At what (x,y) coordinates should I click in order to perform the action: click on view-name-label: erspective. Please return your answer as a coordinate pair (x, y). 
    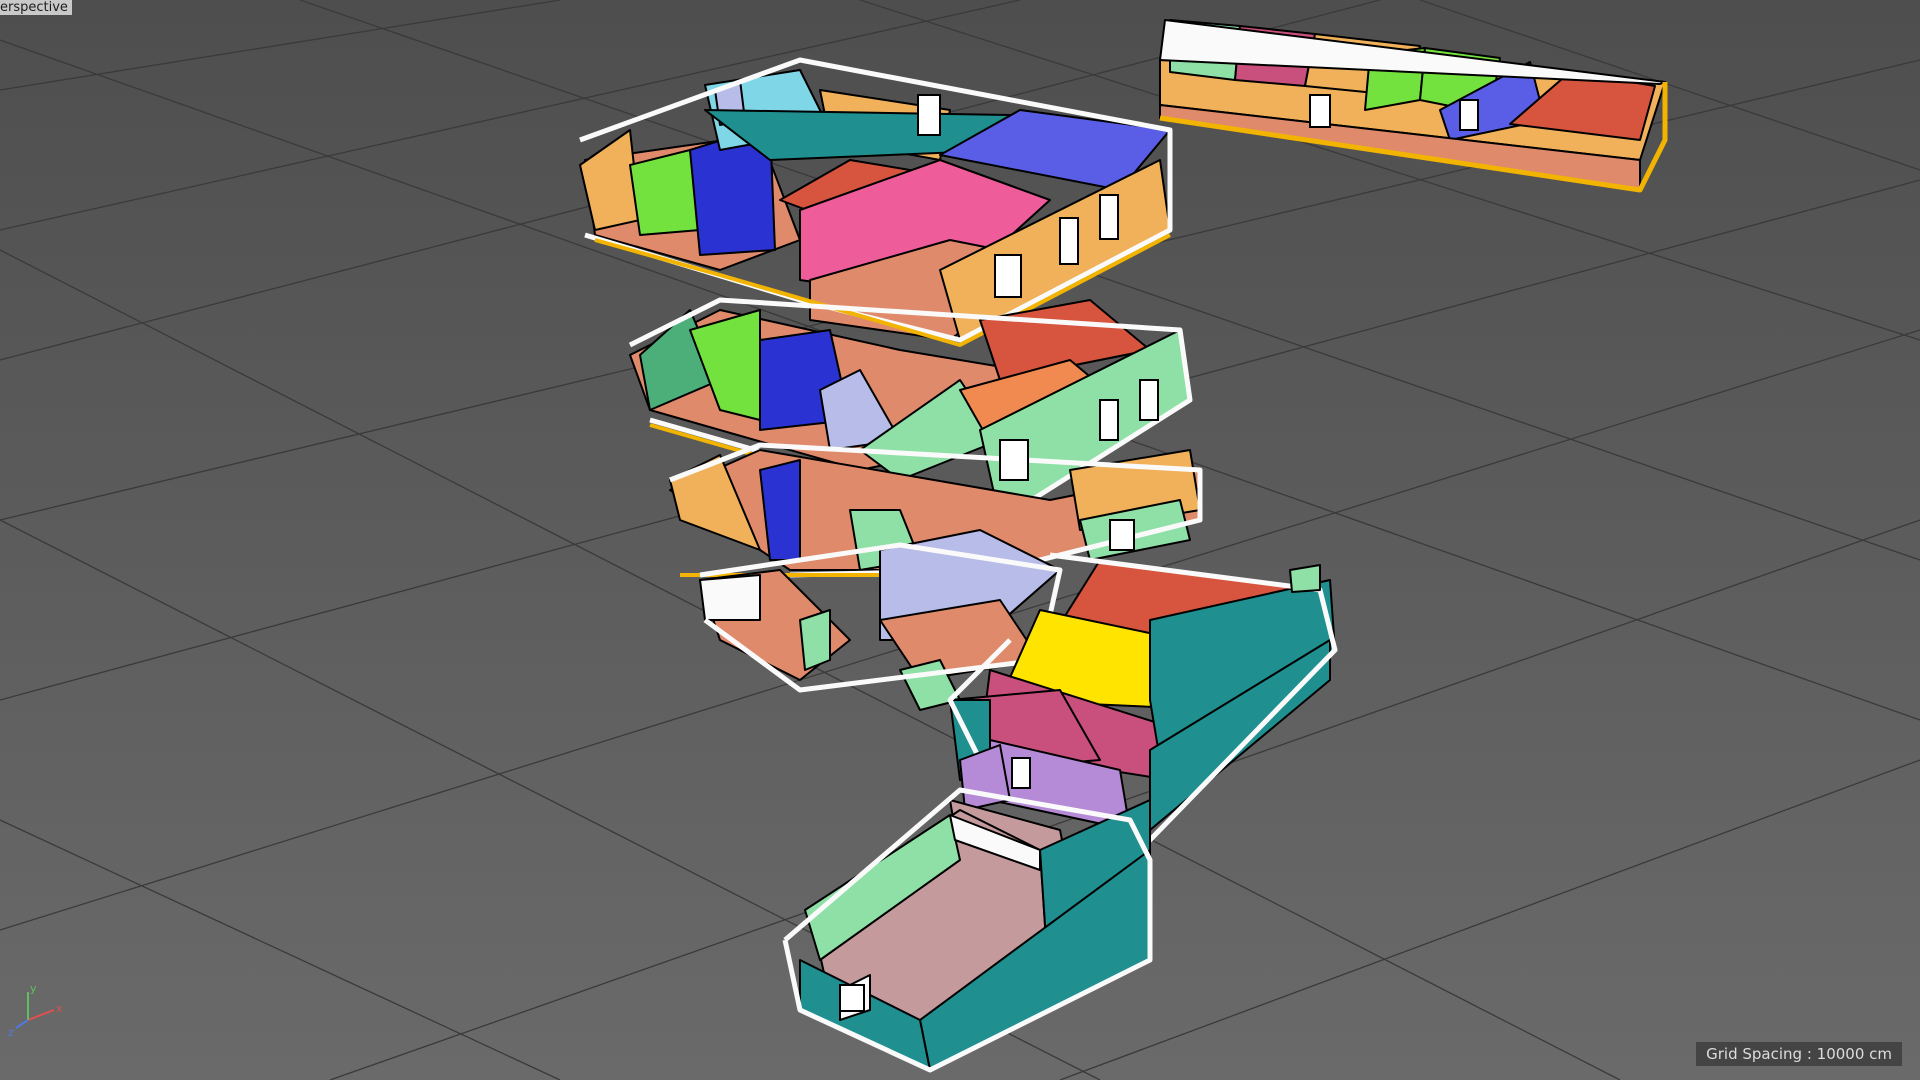
    Looking at the image, I should click on (36, 7).